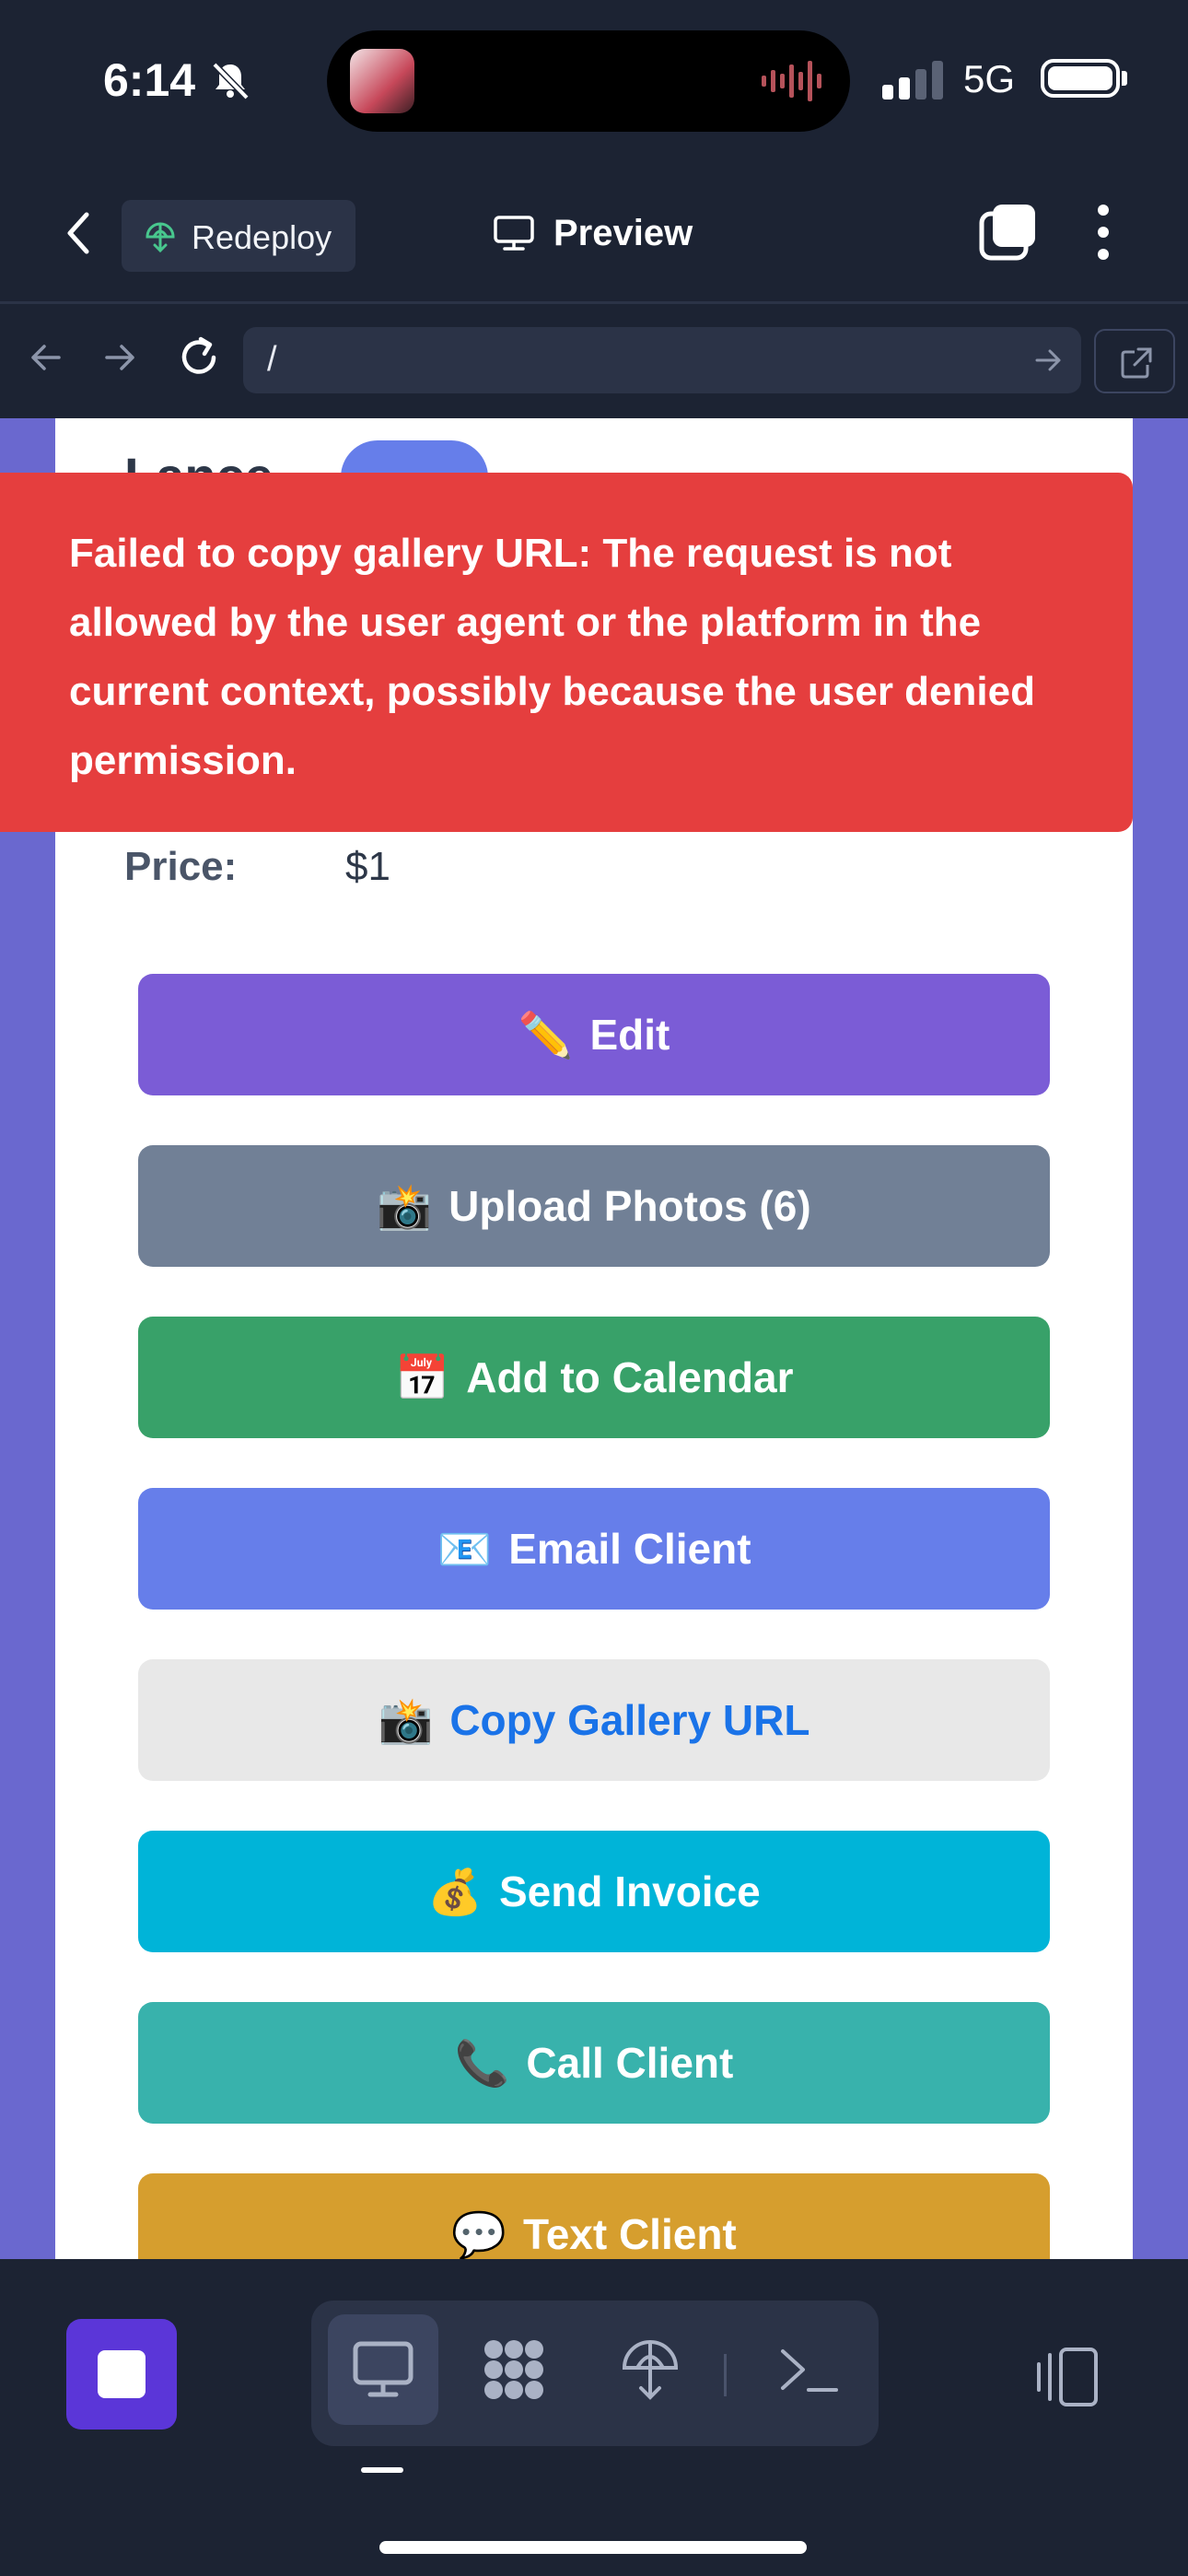 This screenshot has height=2576, width=1188. Describe the element at coordinates (629, 1035) in the screenshot. I see `edit-label: Edit` at that location.